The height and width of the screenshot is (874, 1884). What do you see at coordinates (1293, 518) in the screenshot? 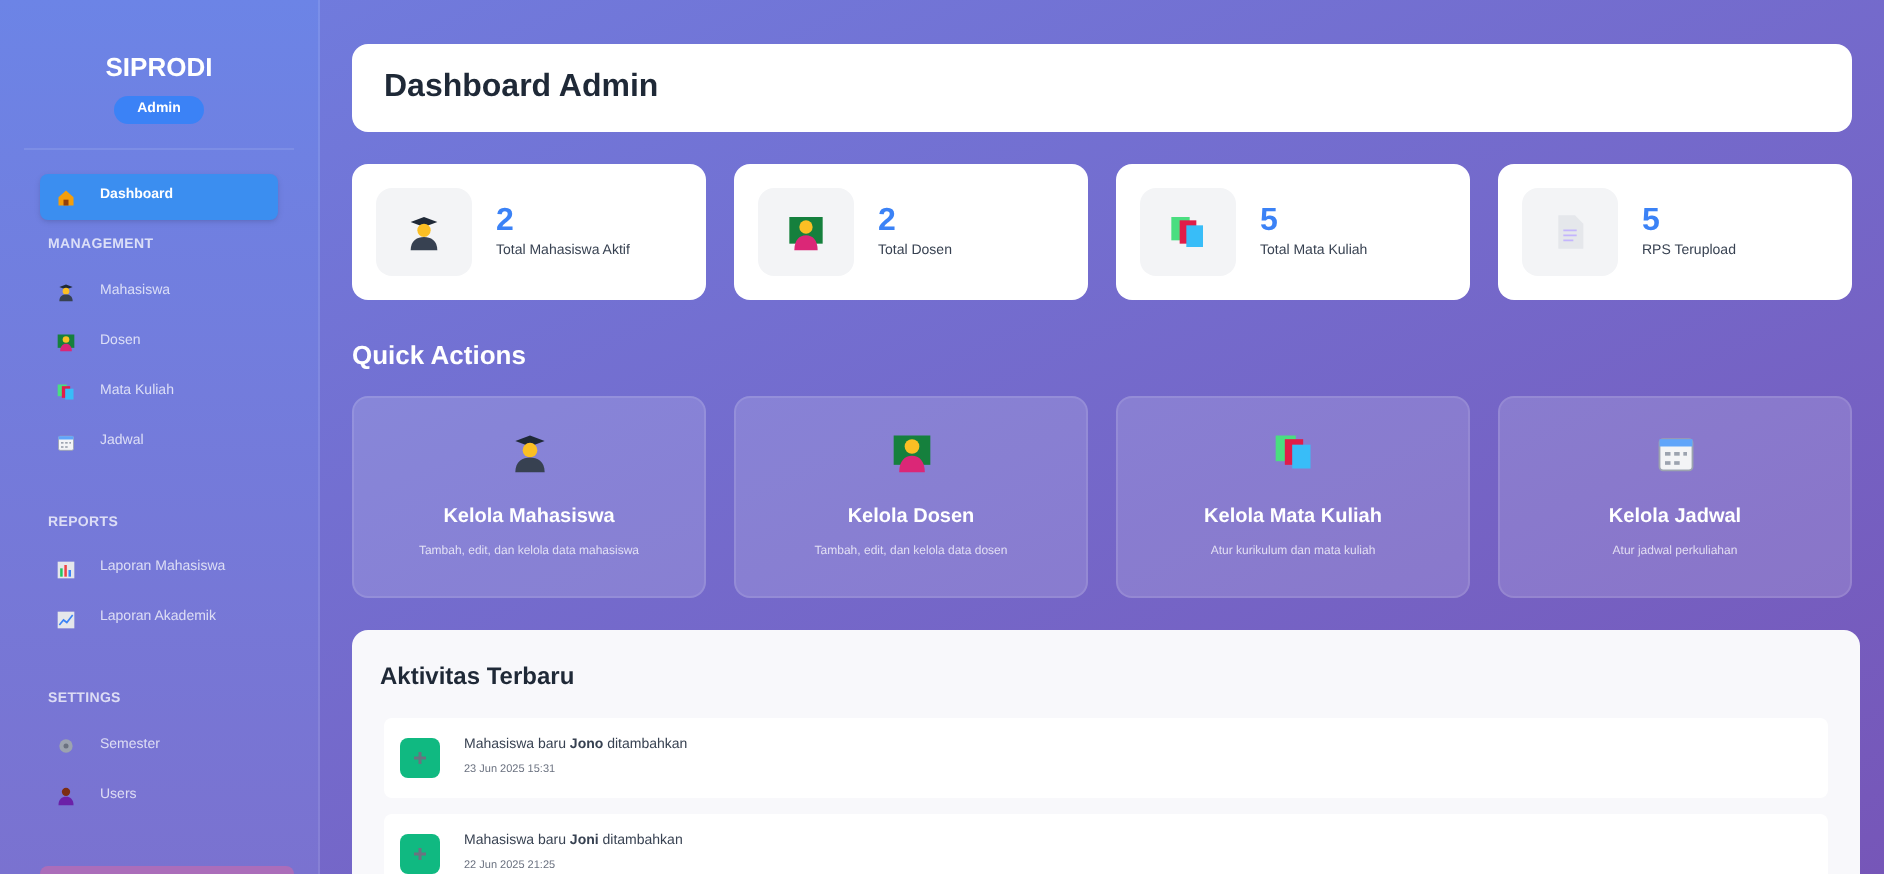
I see `action-title: Kelola Mata Kuliah` at bounding box center [1293, 518].